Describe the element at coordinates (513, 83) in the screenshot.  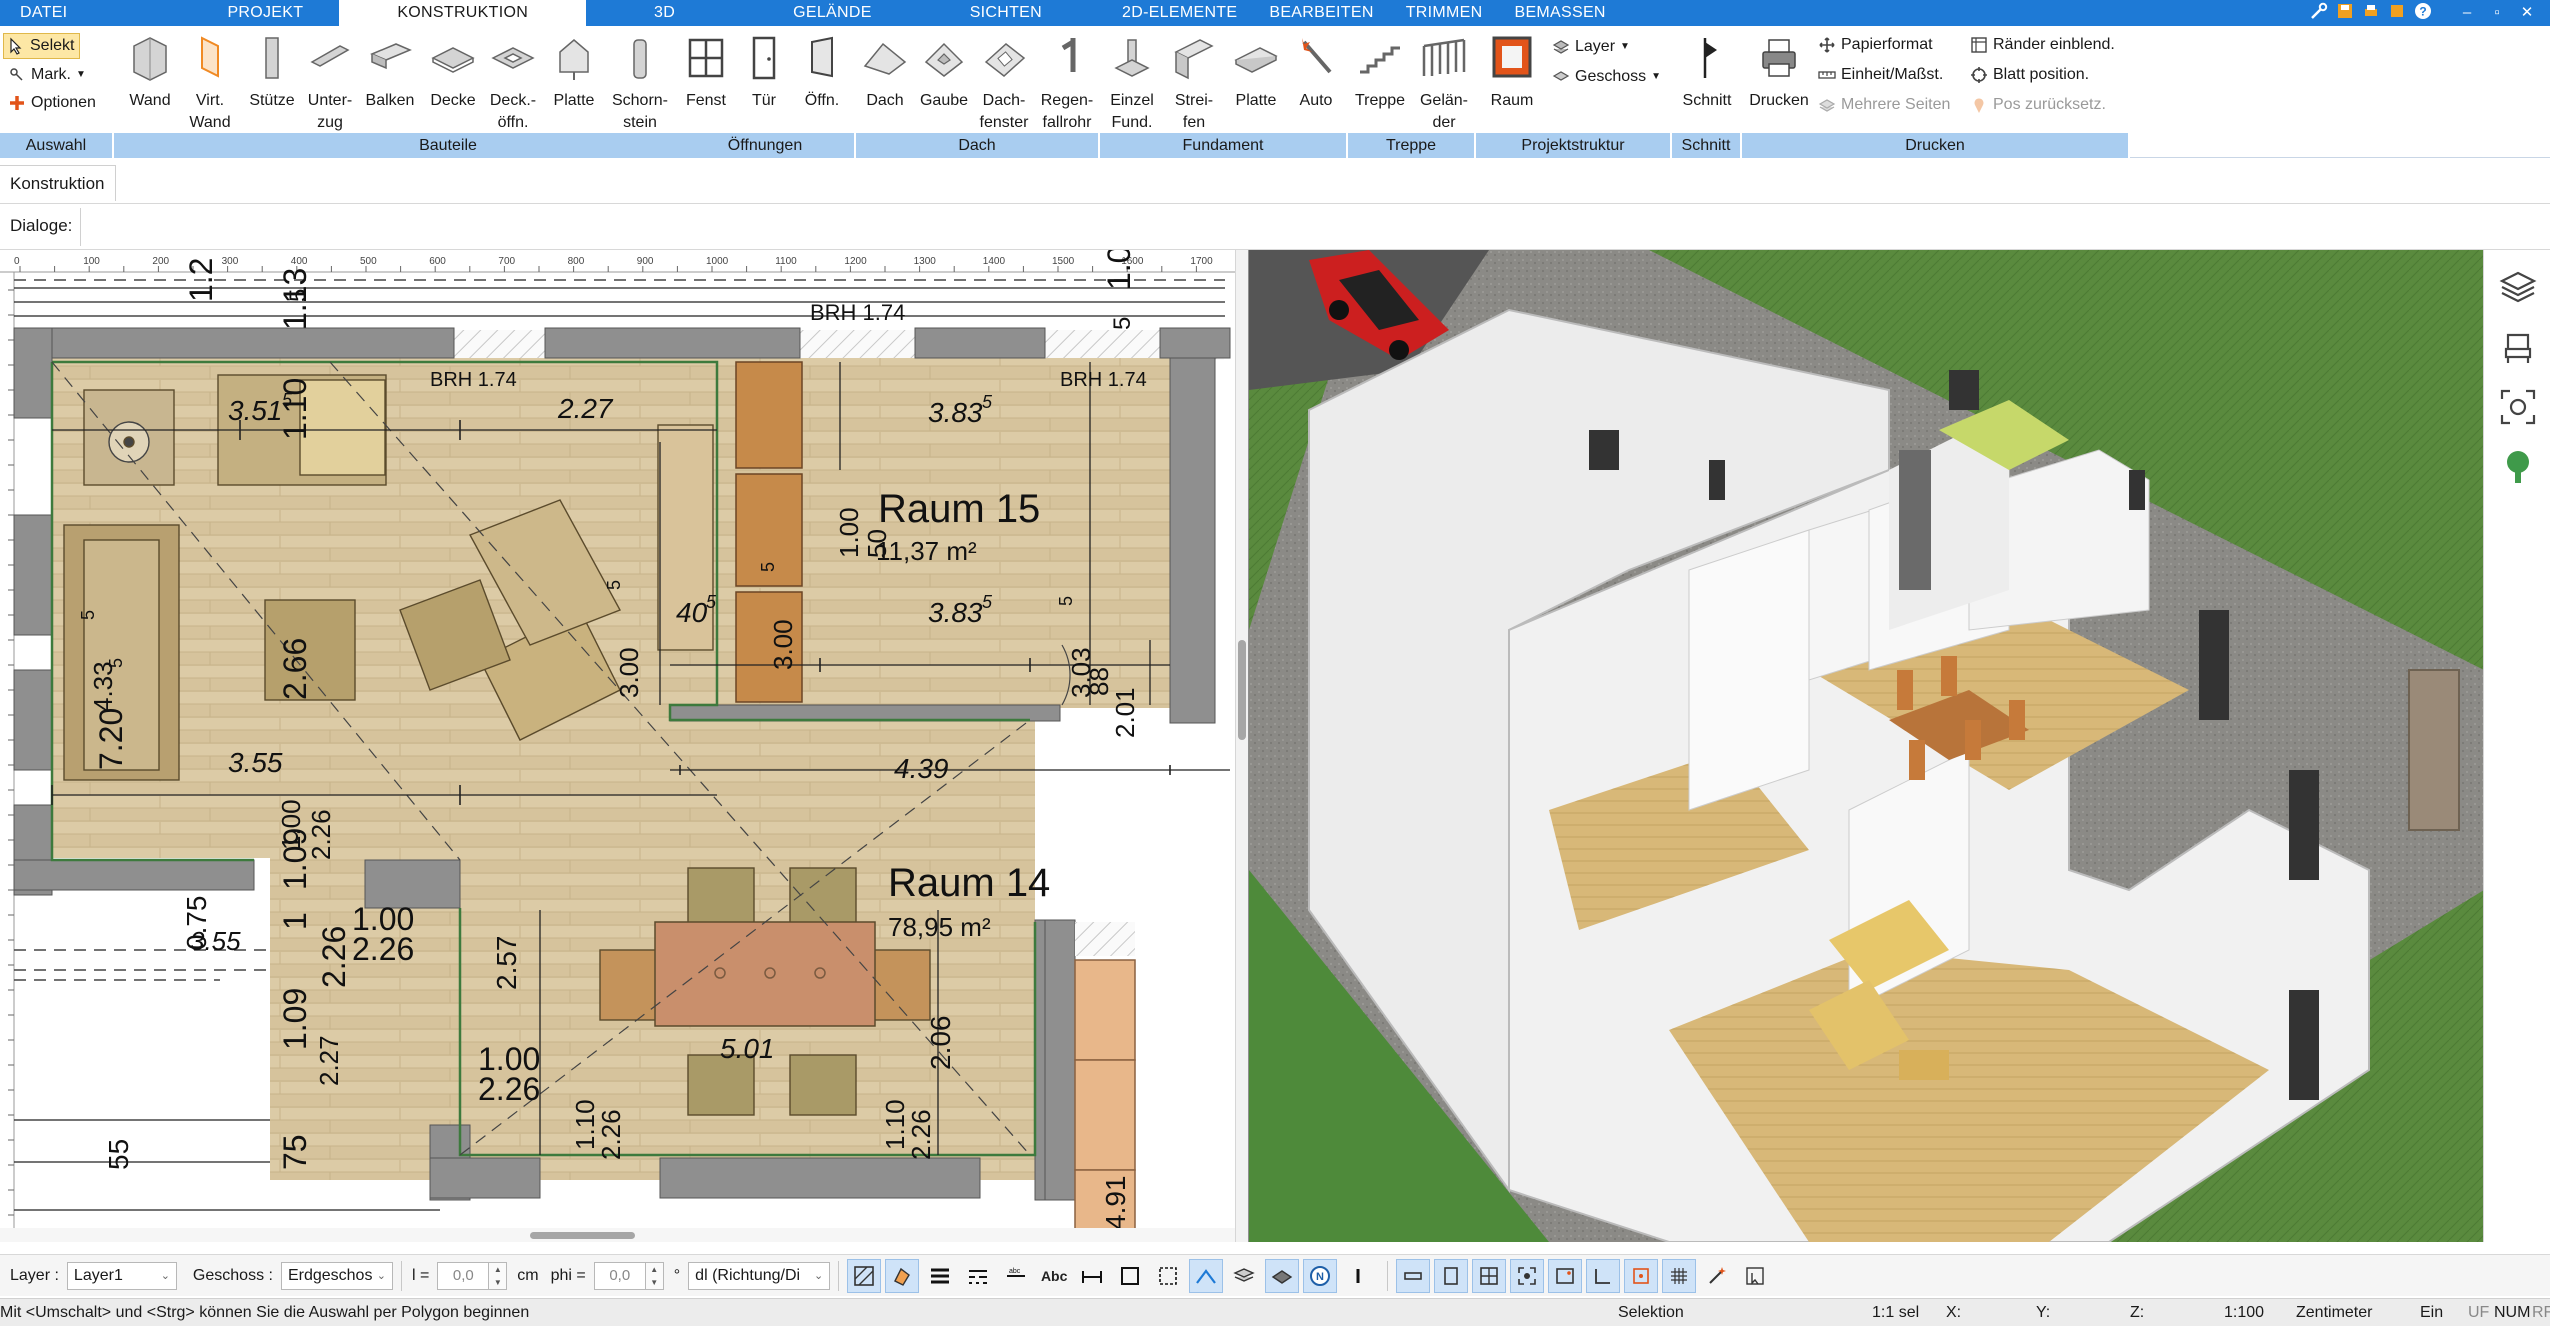
I see `deckoeffnung-button: Deck.- öffn.` at that location.